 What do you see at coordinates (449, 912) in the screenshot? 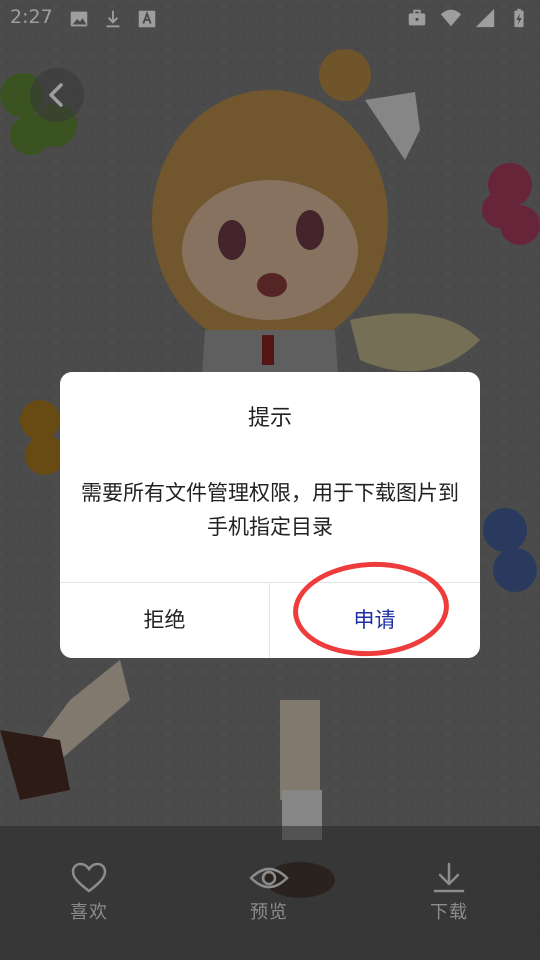
I see `download-label: 下载` at bounding box center [449, 912].